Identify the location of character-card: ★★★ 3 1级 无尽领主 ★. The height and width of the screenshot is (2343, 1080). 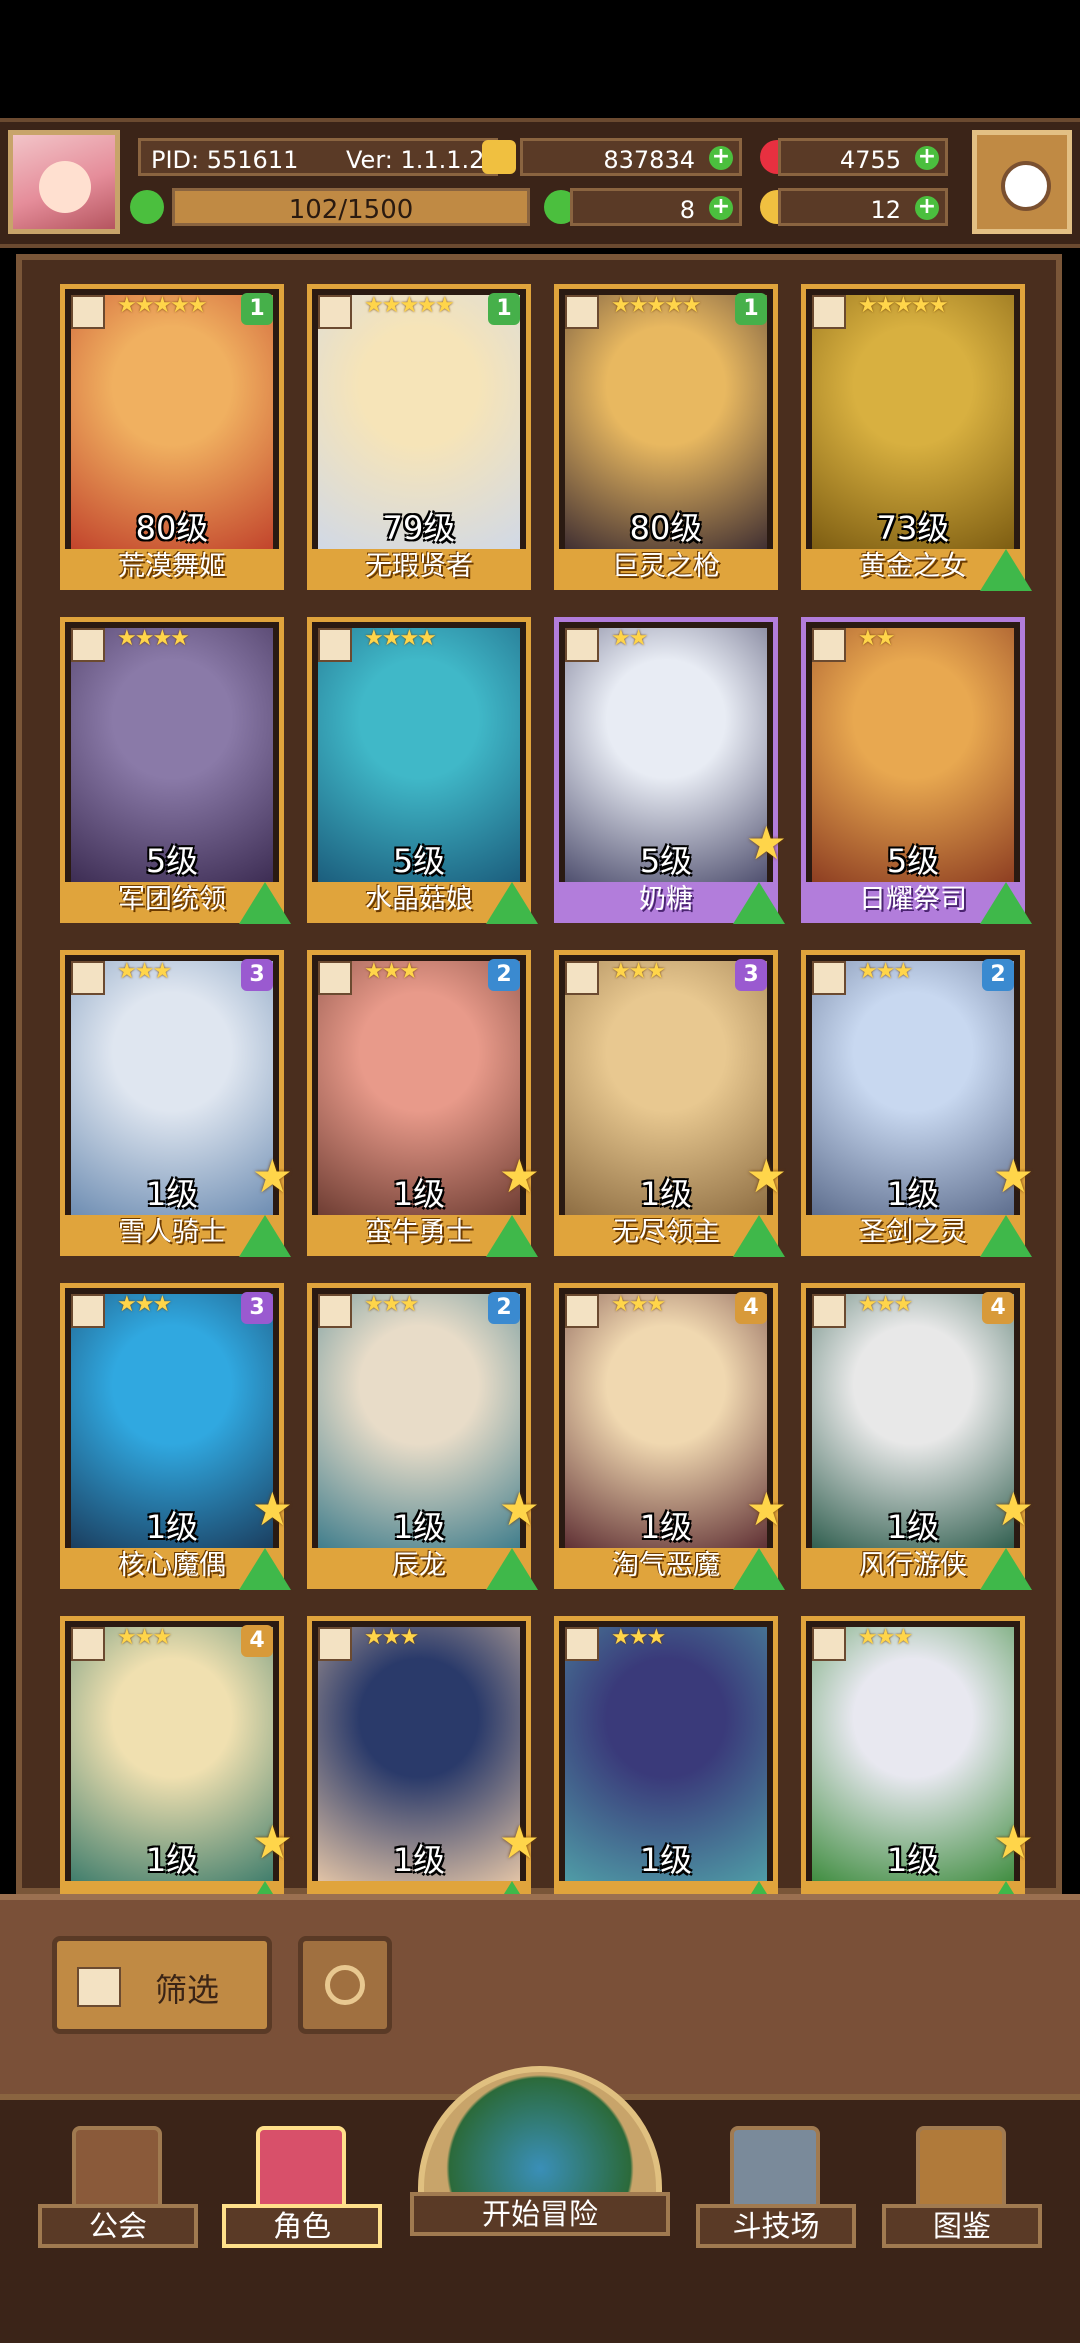
(670, 1103).